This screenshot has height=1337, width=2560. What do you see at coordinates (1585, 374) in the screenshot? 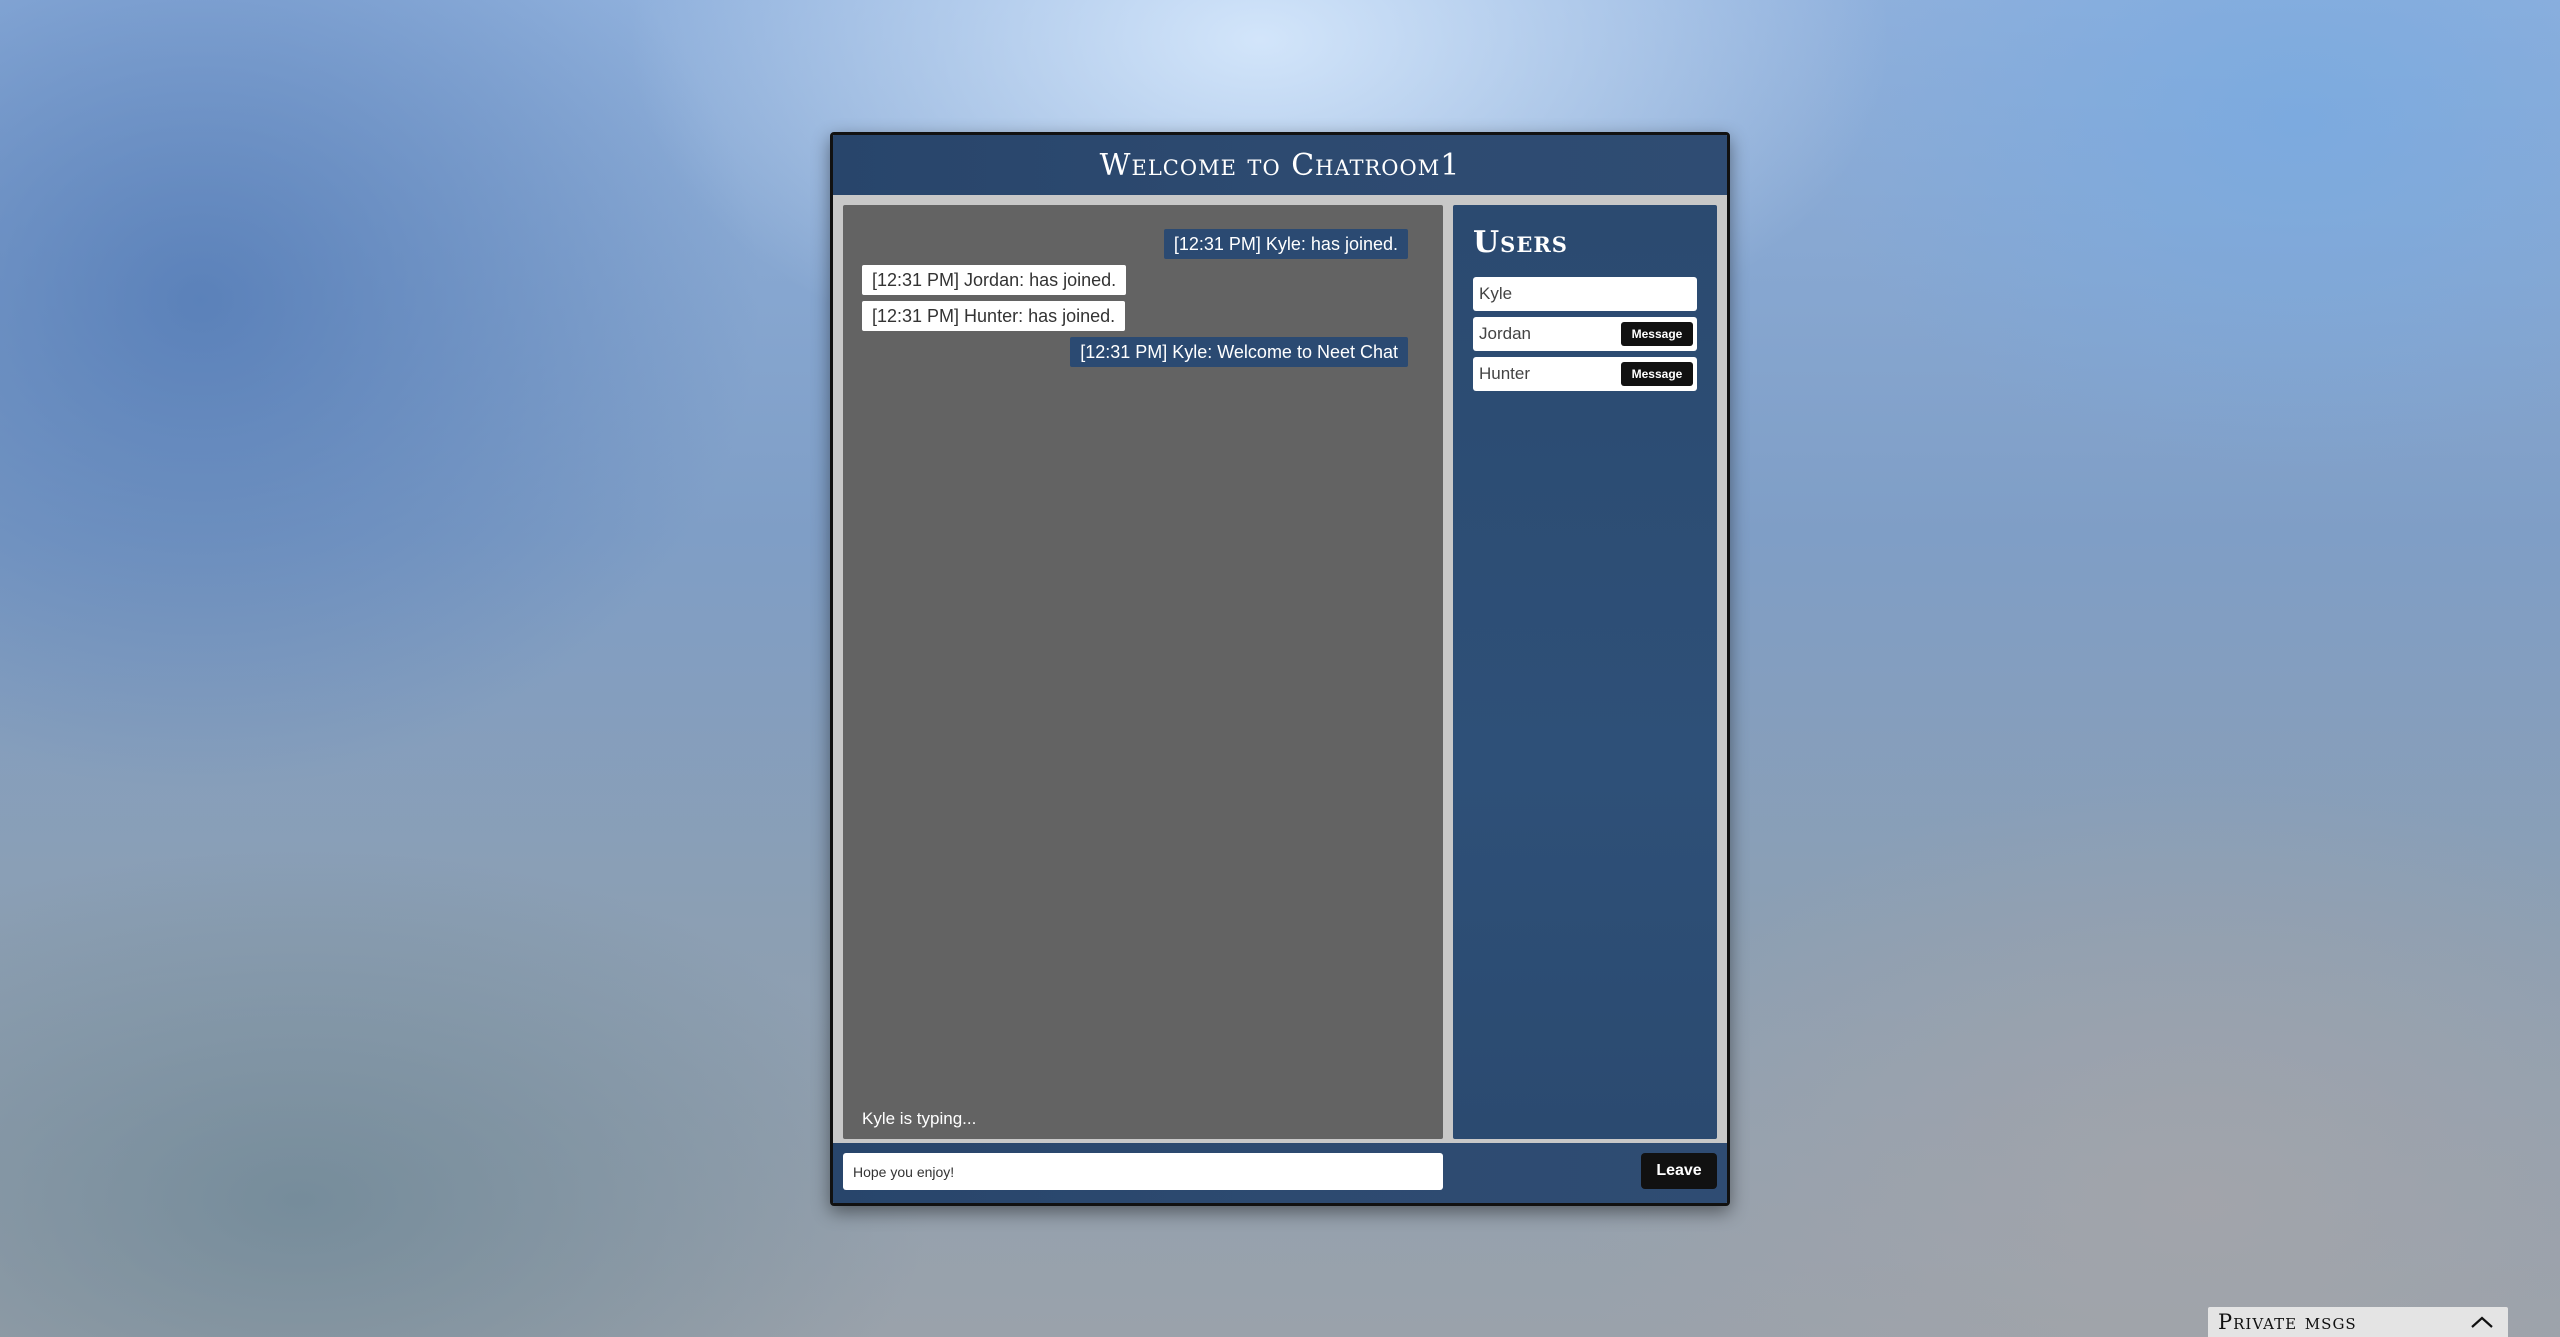
I see `user-item: Hunter Message` at bounding box center [1585, 374].